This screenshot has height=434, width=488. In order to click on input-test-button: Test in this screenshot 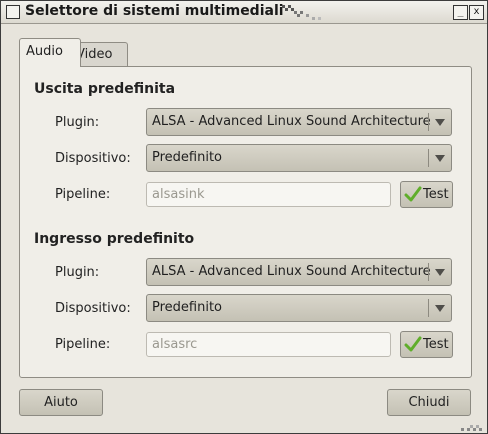, I will do `click(426, 344)`.